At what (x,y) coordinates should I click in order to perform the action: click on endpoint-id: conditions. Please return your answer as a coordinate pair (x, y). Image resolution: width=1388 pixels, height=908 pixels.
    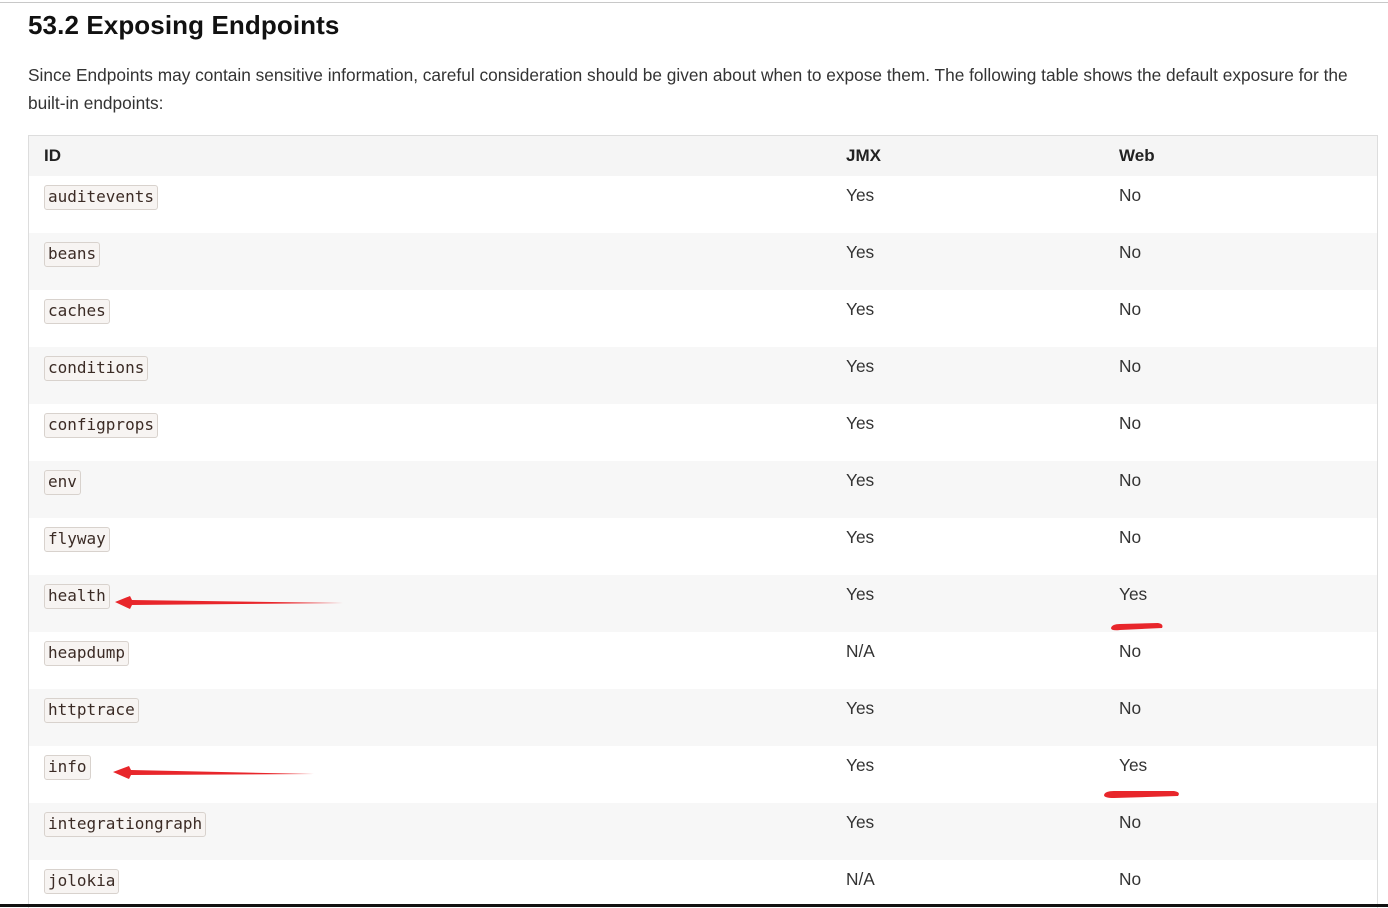
    Looking at the image, I should click on (96, 368).